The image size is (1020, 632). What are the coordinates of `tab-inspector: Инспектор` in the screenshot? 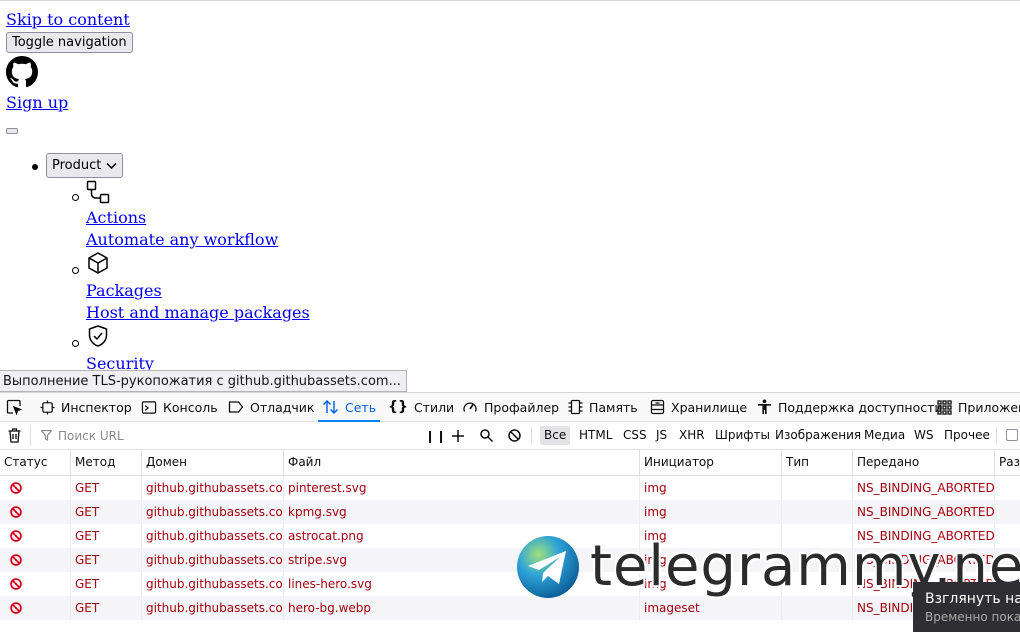 It's located at (86, 407).